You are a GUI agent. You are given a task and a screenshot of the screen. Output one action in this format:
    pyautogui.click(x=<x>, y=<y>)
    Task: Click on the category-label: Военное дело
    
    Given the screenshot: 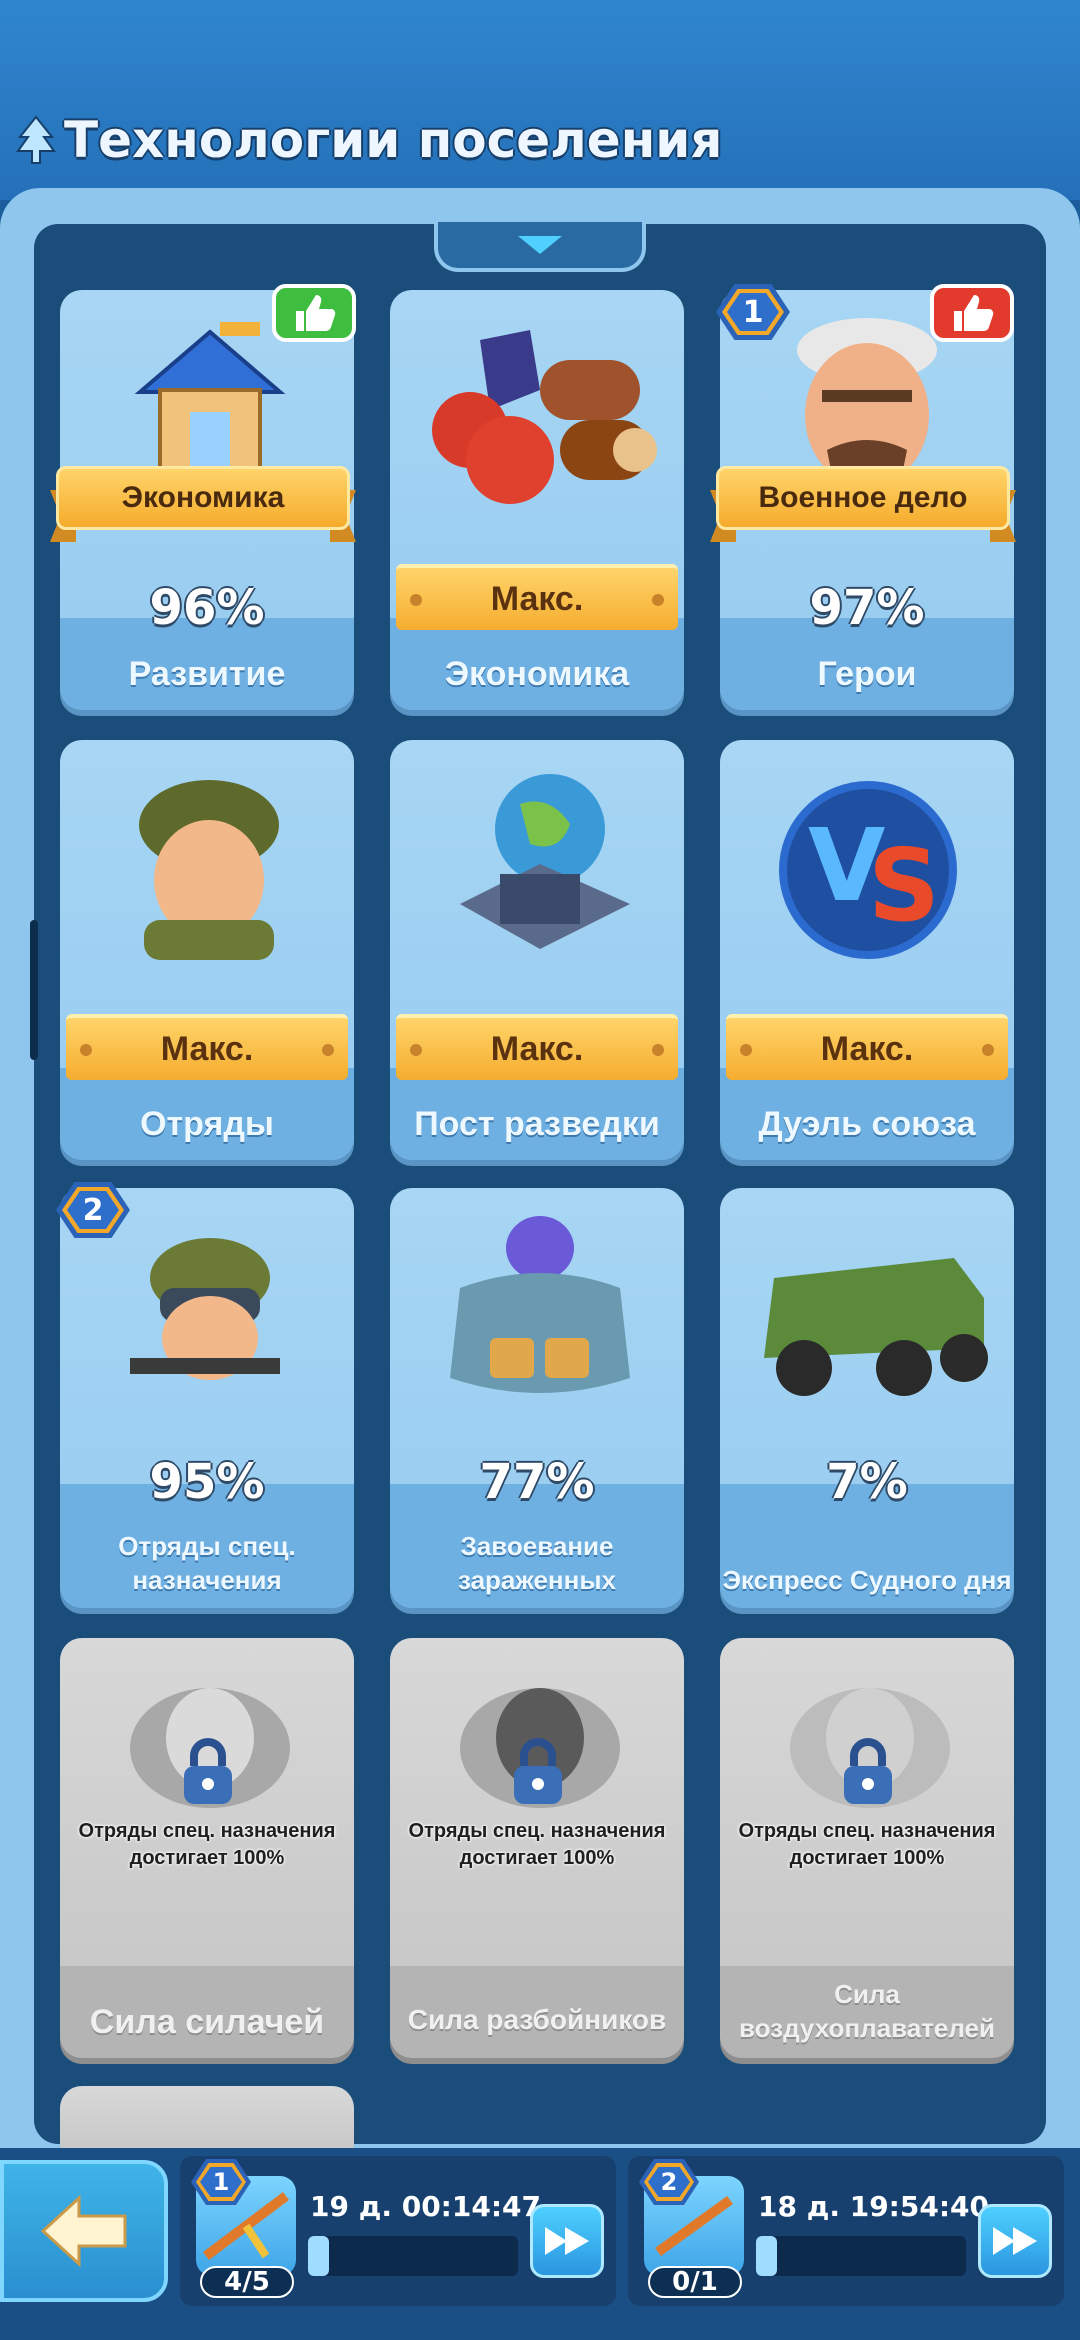 What is the action you would take?
    pyautogui.click(x=863, y=498)
    